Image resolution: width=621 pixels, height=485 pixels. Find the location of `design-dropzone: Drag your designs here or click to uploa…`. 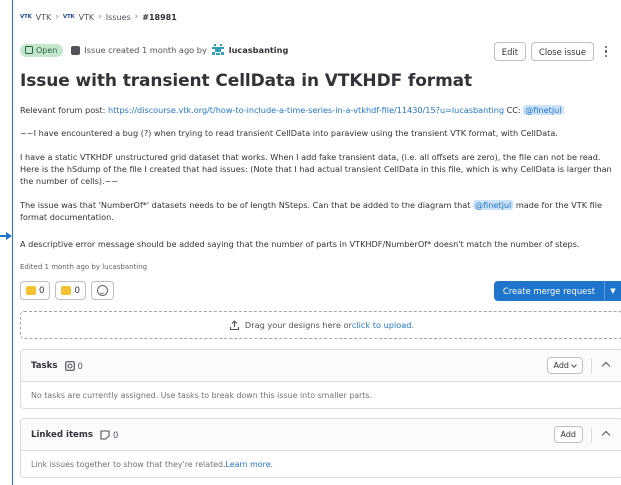

design-dropzone: Drag your designs here or click to uploa… is located at coordinates (320, 325).